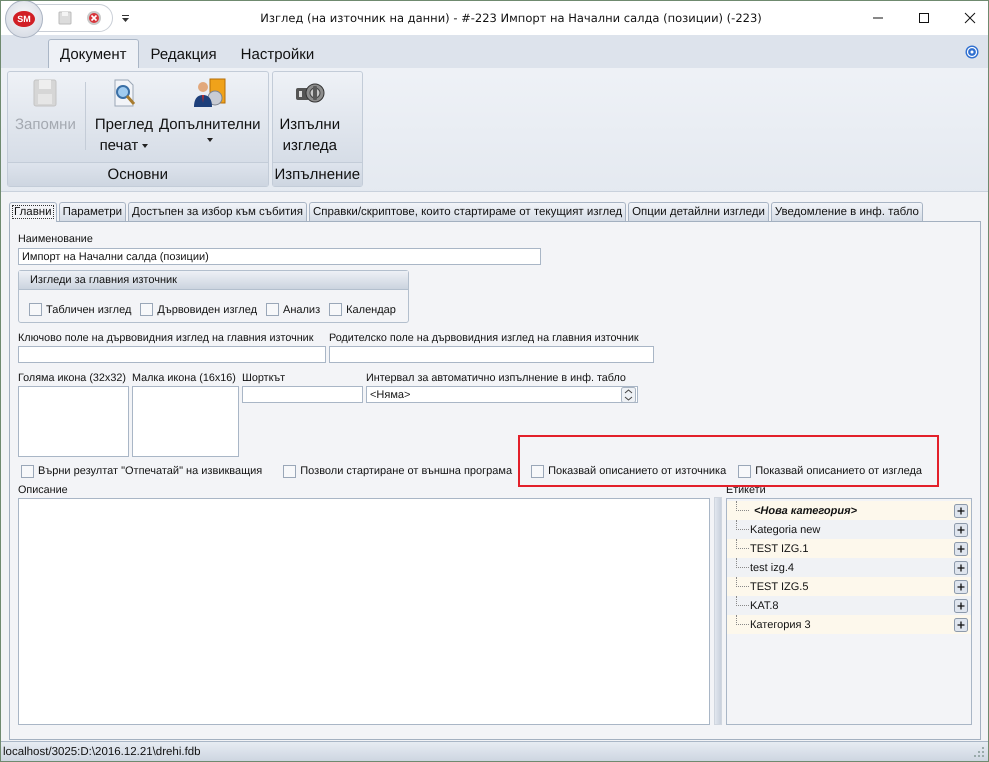 The height and width of the screenshot is (762, 989). Describe the element at coordinates (628, 394) in the screenshot. I see `spinner-icon` at that location.